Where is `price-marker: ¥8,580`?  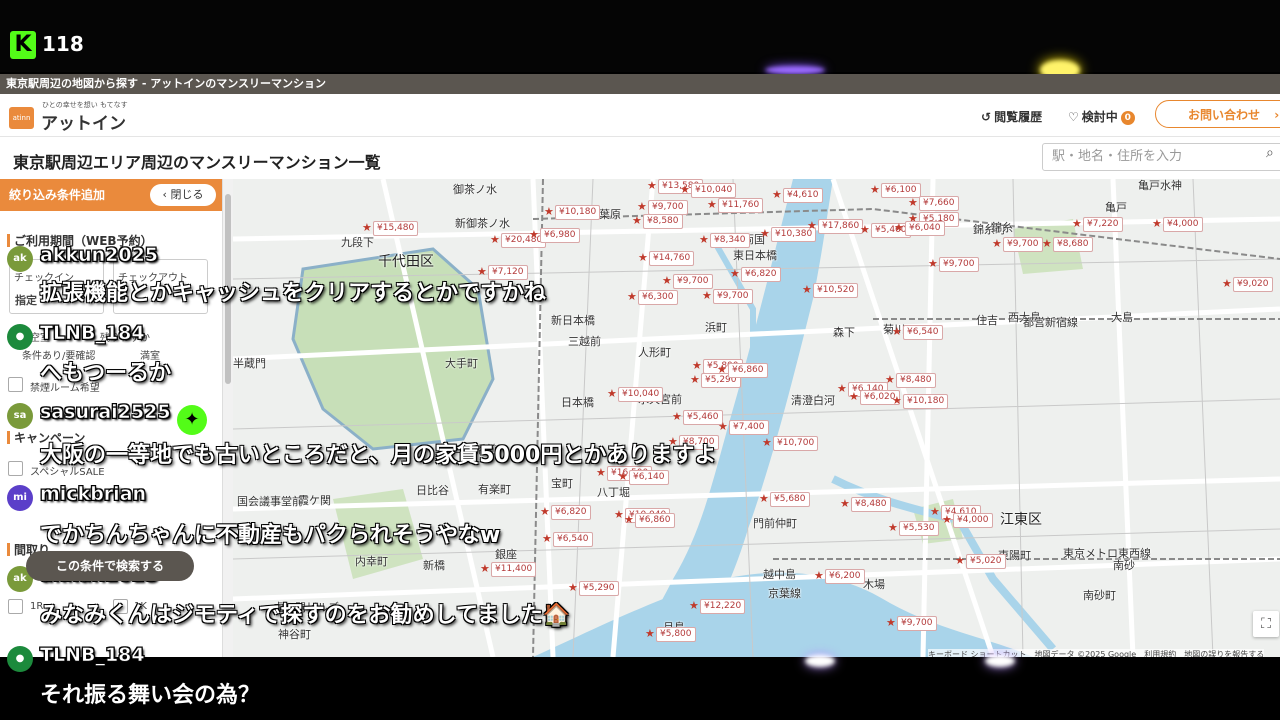 price-marker: ¥8,580 is located at coordinates (663, 221).